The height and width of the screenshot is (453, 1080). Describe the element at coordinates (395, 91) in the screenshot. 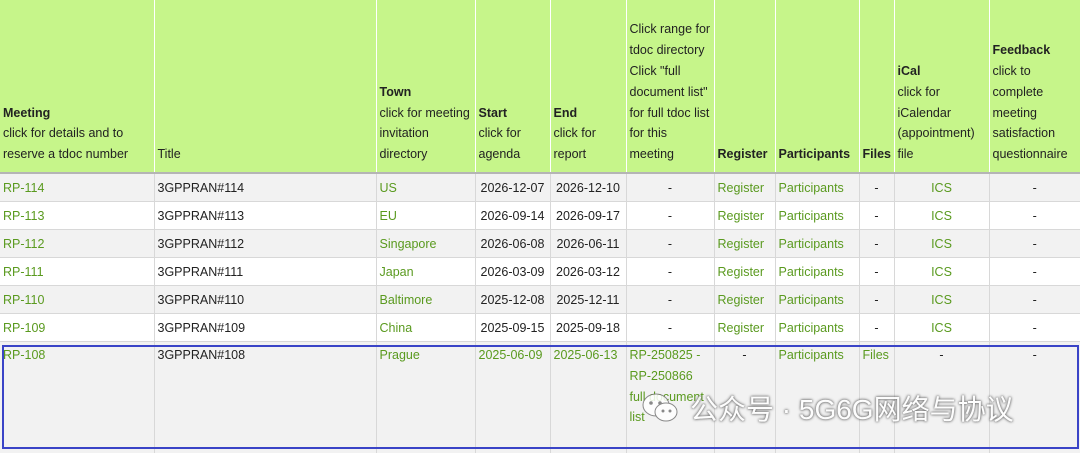

I see `col-town-title: Town` at that location.